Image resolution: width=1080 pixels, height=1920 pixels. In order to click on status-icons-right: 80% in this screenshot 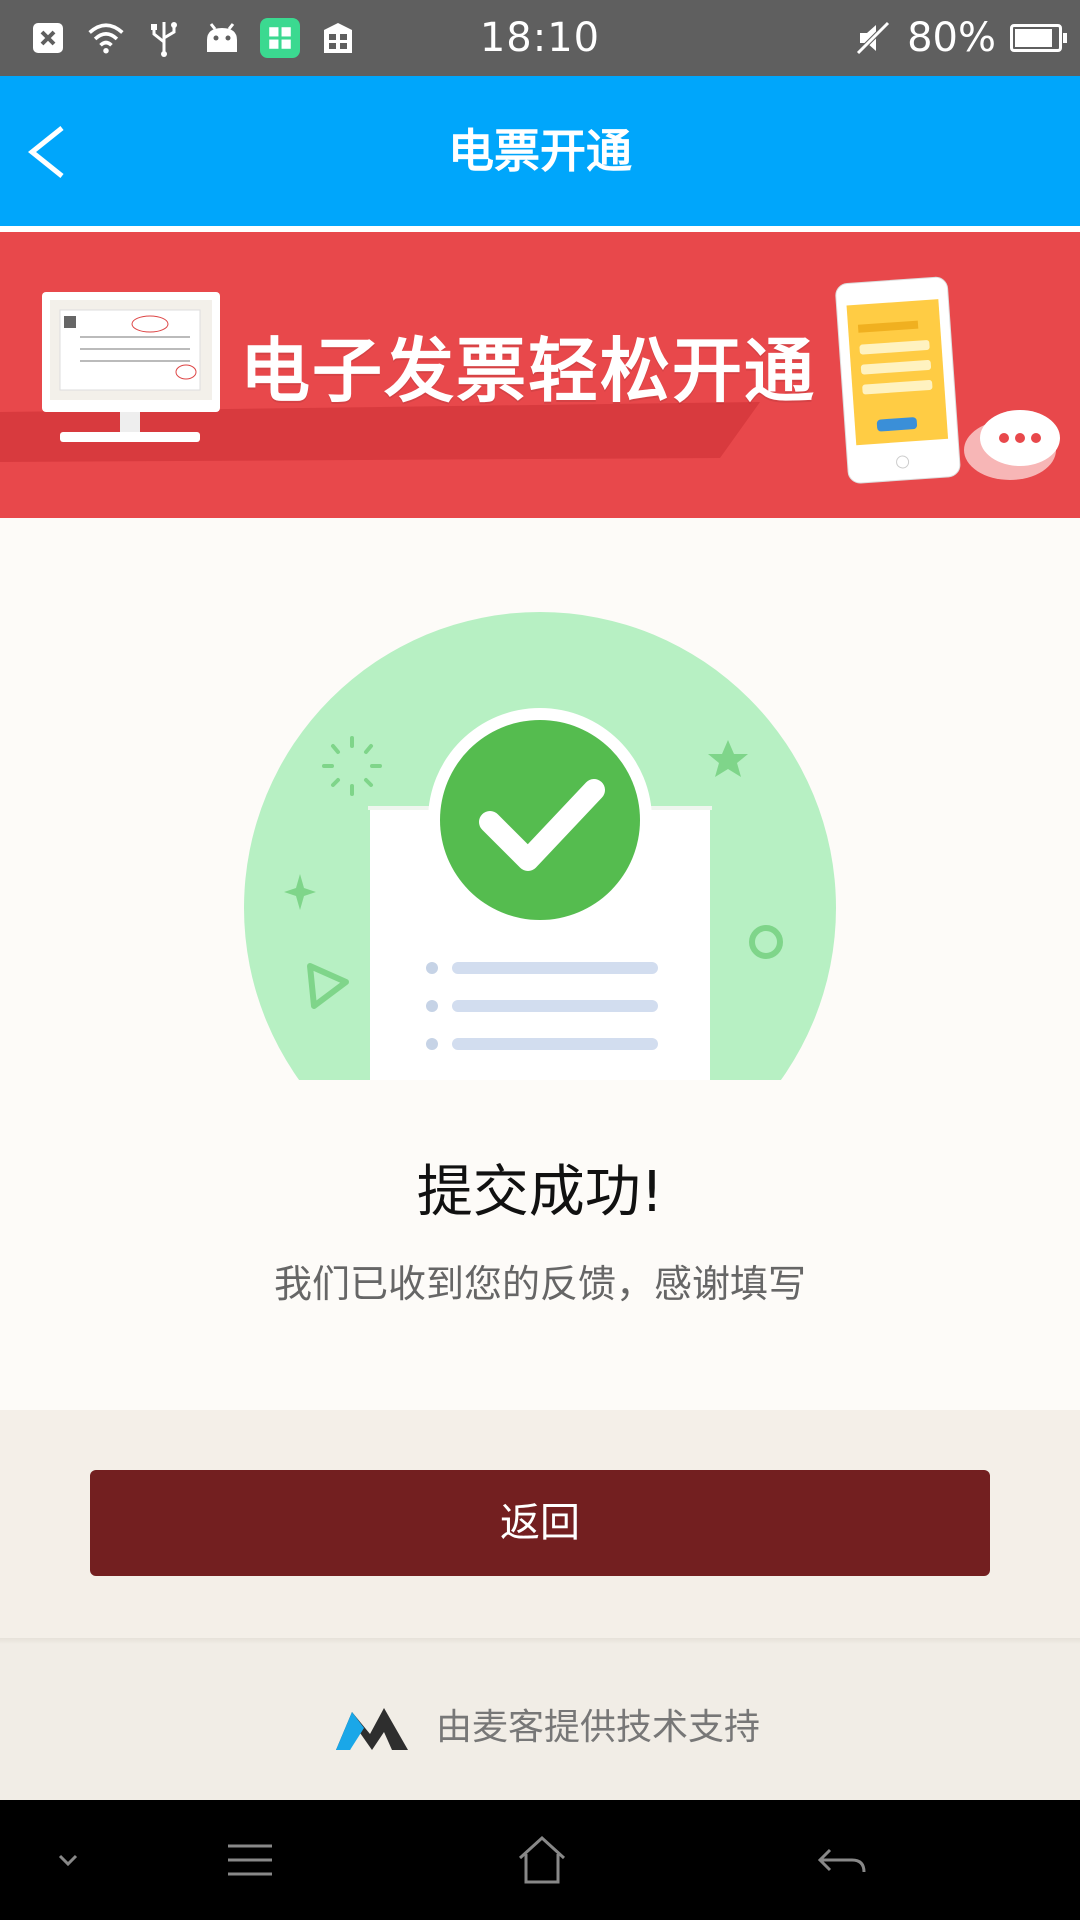, I will do `click(960, 38)`.